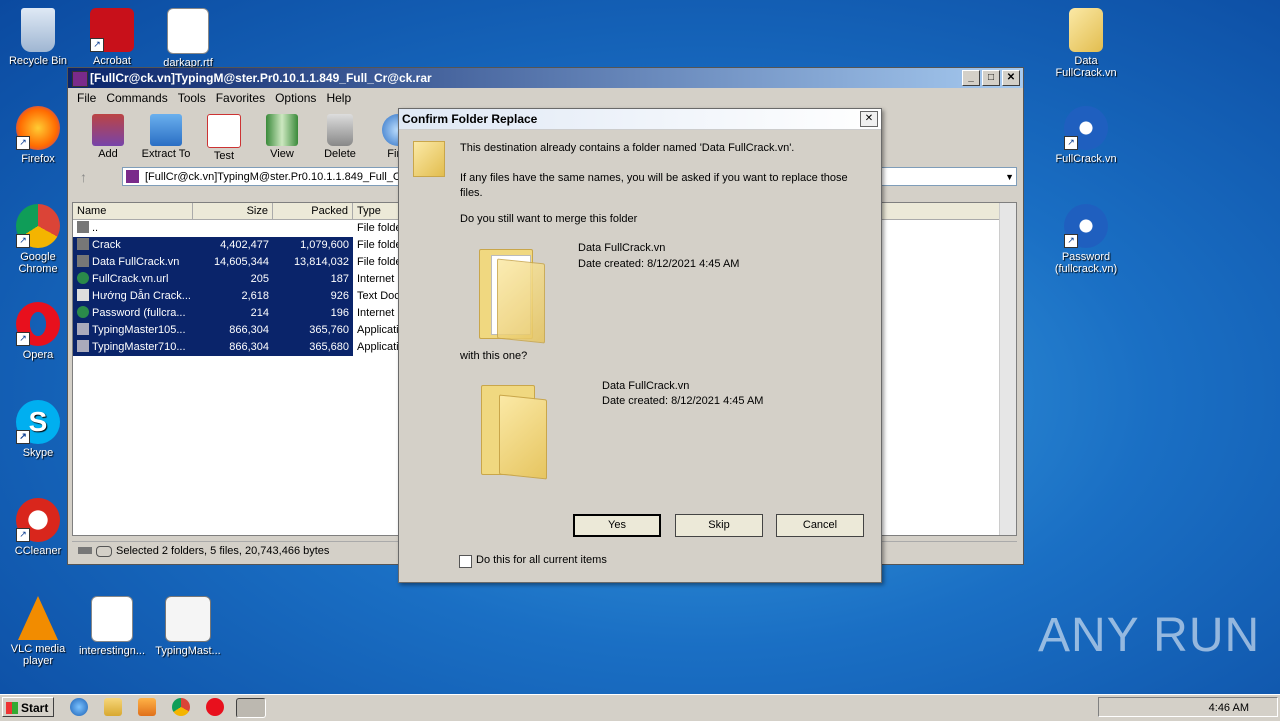 This screenshot has width=1280, height=721. What do you see at coordinates (340, 154) in the screenshot?
I see `delete-label: Delete` at bounding box center [340, 154].